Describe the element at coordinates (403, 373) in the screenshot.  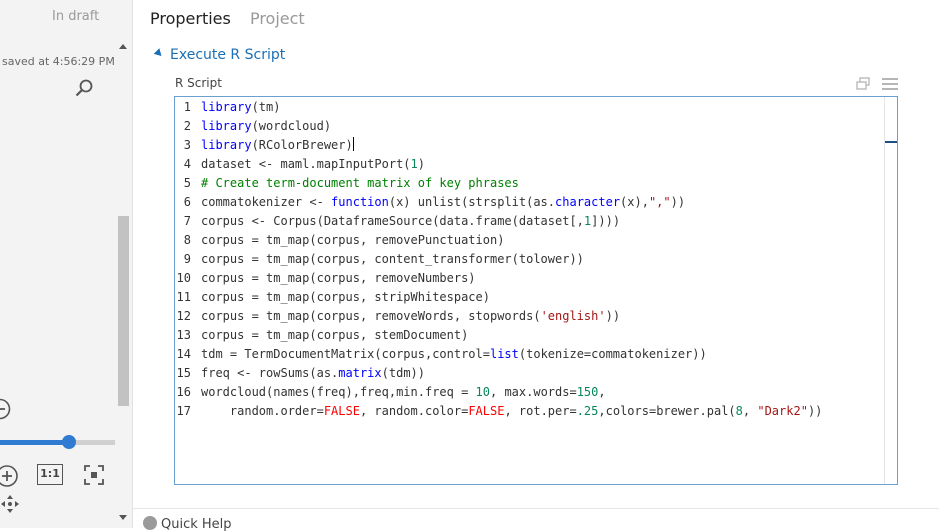
I see `code-token: (tdm))` at that location.